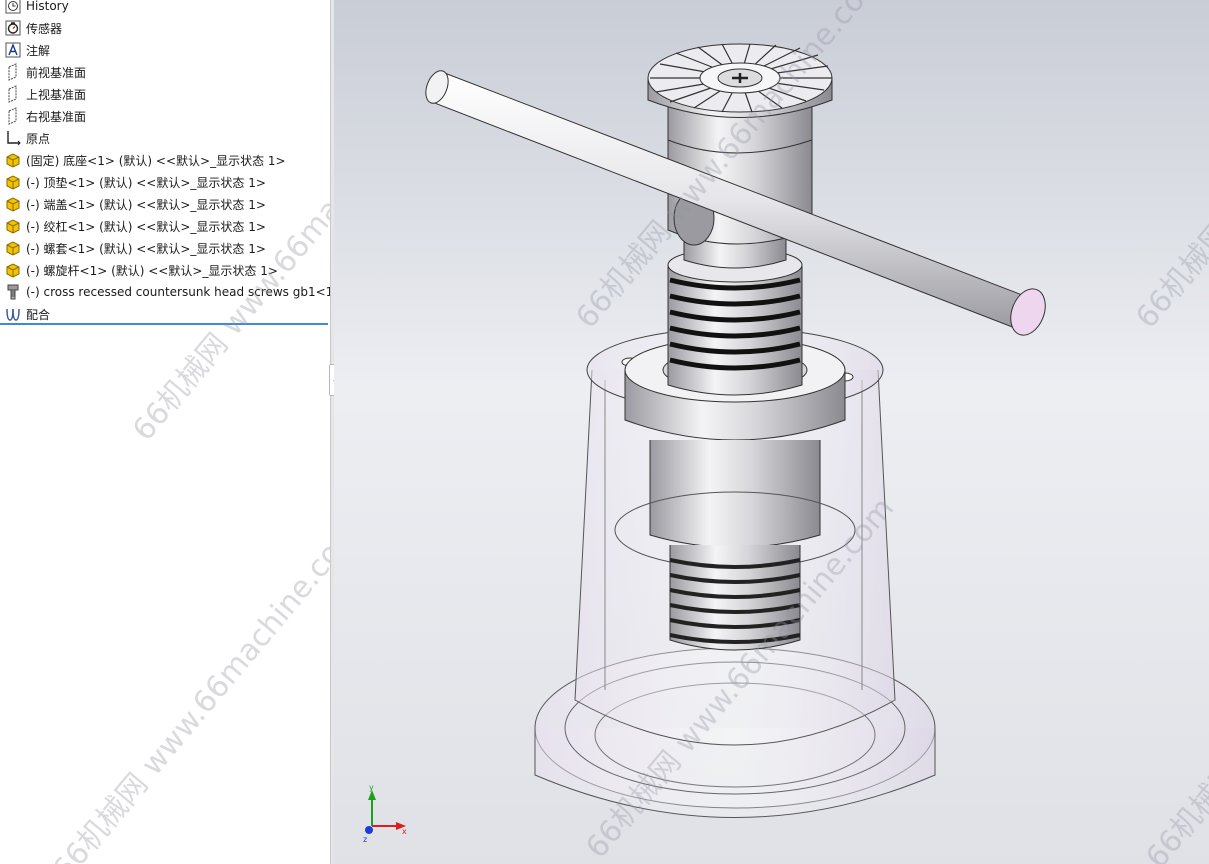  I want to click on tree-divider, so click(164, 324).